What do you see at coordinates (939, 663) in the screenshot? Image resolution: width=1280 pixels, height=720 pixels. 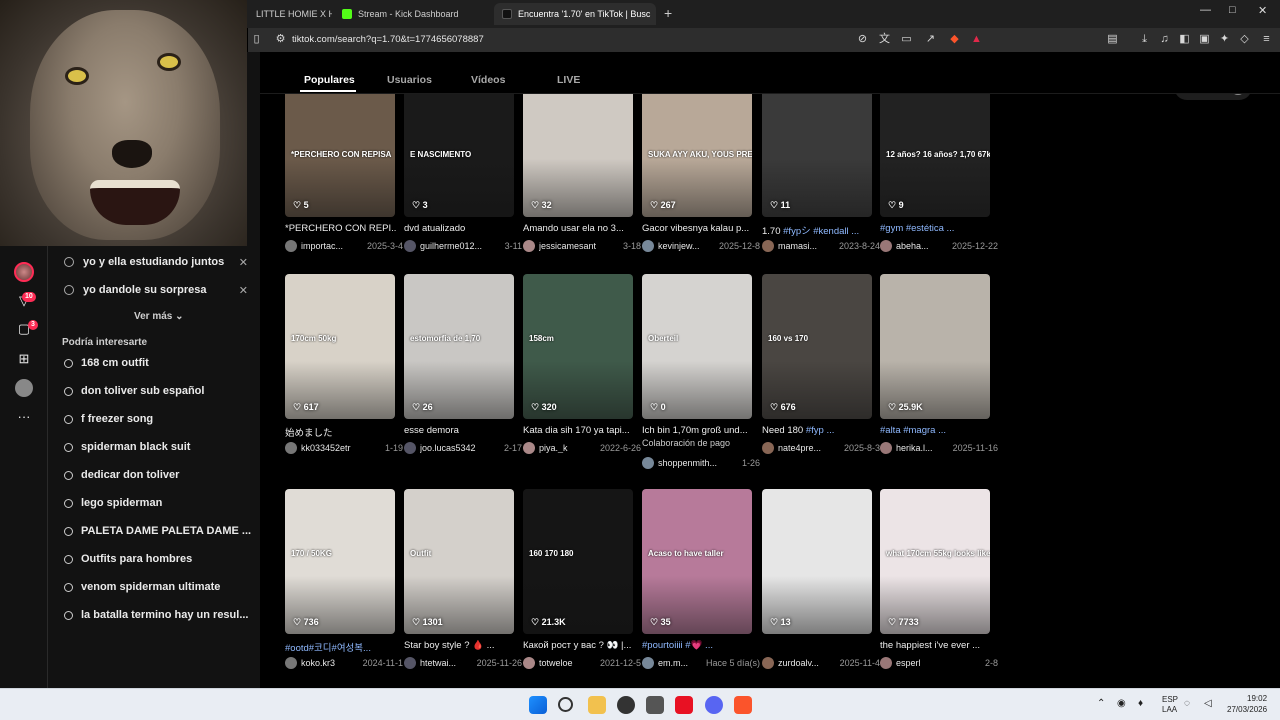 I see `video-author-row: esperl 2-8` at bounding box center [939, 663].